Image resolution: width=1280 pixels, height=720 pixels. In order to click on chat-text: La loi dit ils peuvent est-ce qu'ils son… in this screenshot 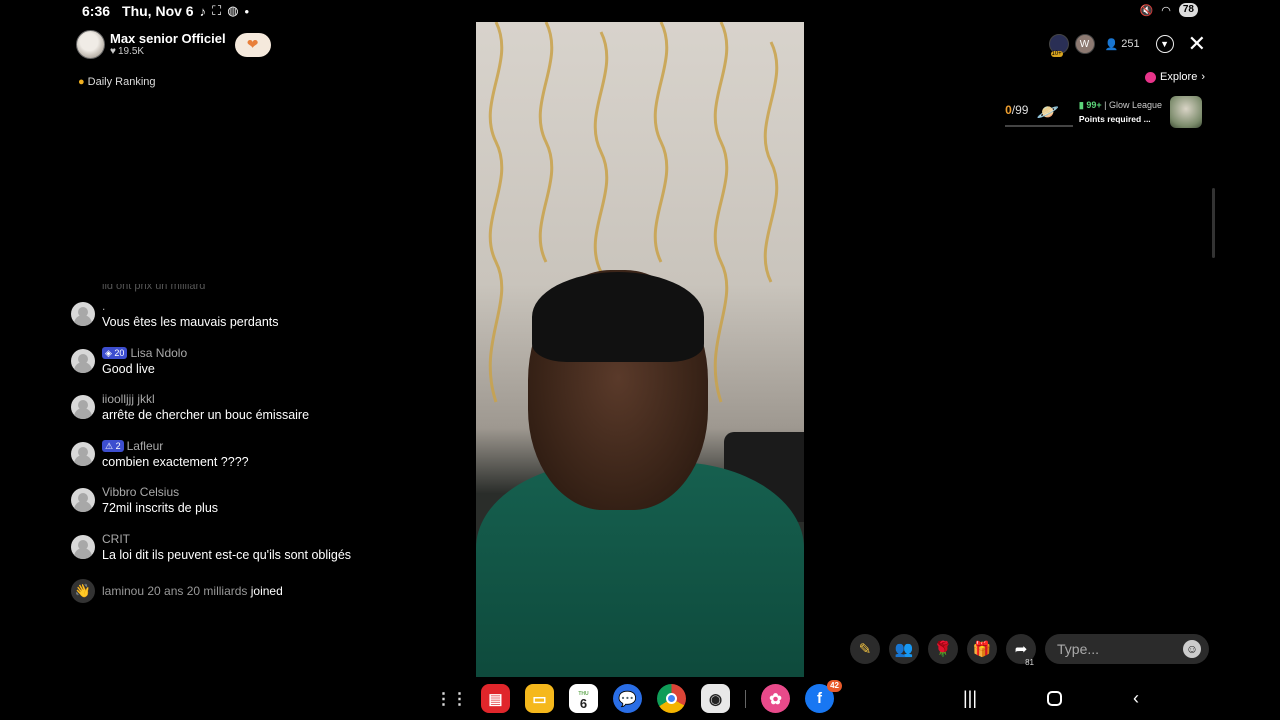, I will do `click(227, 554)`.